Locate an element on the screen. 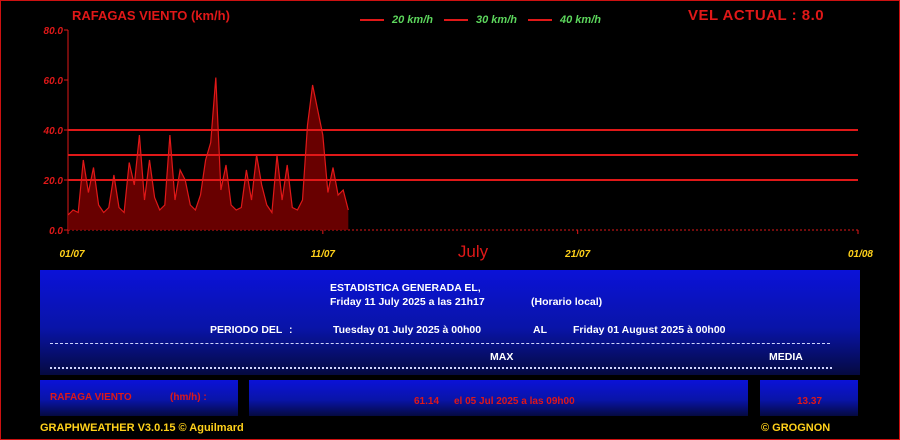 Image resolution: width=900 pixels, height=440 pixels. row-label-cell: RAFAGA VIENTO (hm/h) : is located at coordinates (139, 398).